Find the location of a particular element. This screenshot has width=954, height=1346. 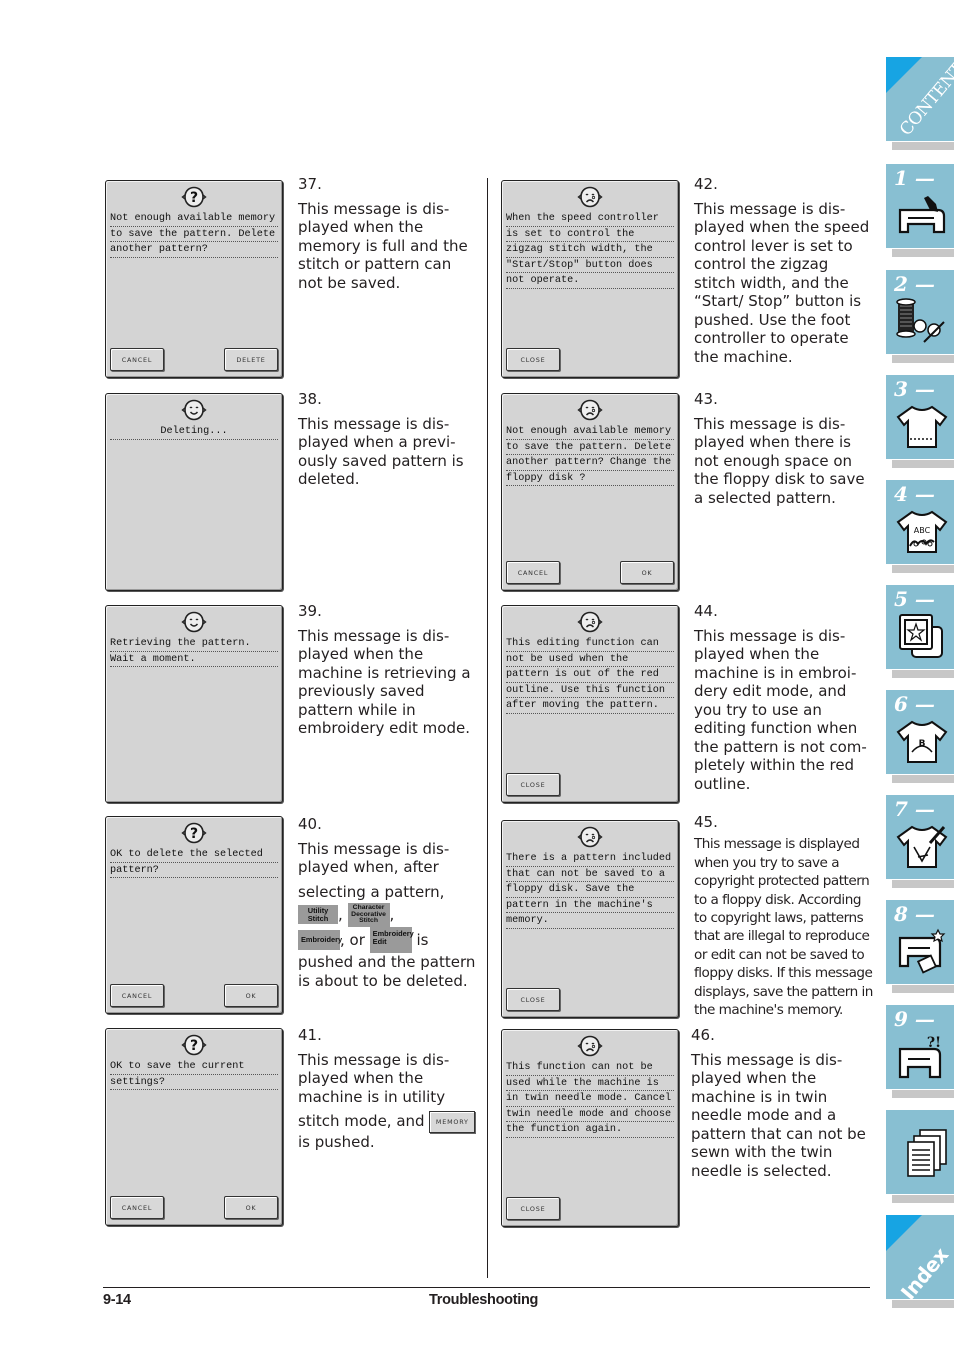

column-divider is located at coordinates (487, 728).